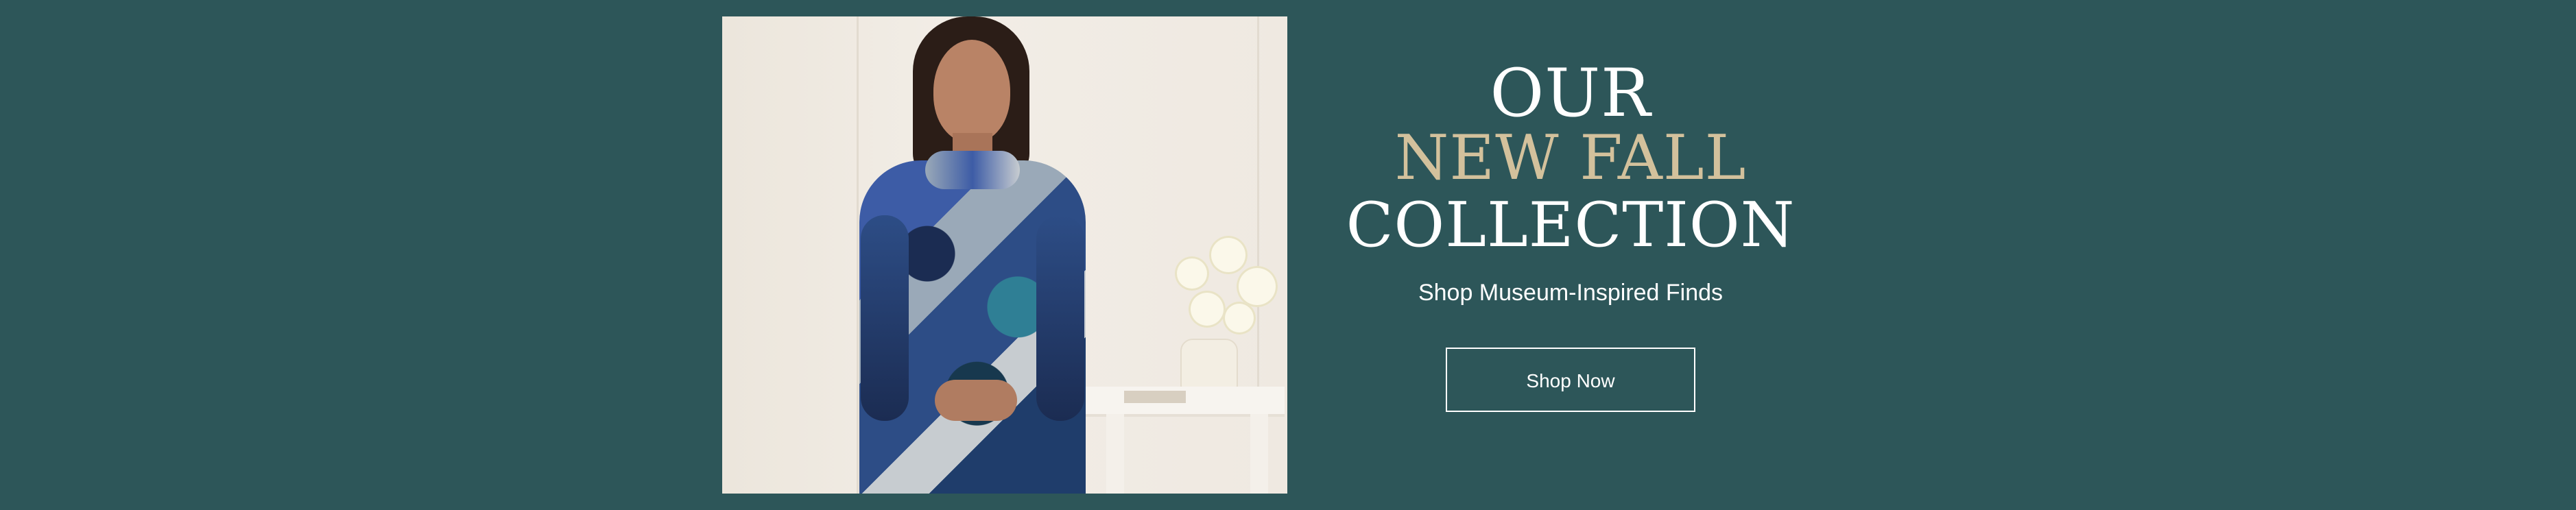 The image size is (2576, 510). What do you see at coordinates (1259, 454) in the screenshot?
I see `table-leg` at bounding box center [1259, 454].